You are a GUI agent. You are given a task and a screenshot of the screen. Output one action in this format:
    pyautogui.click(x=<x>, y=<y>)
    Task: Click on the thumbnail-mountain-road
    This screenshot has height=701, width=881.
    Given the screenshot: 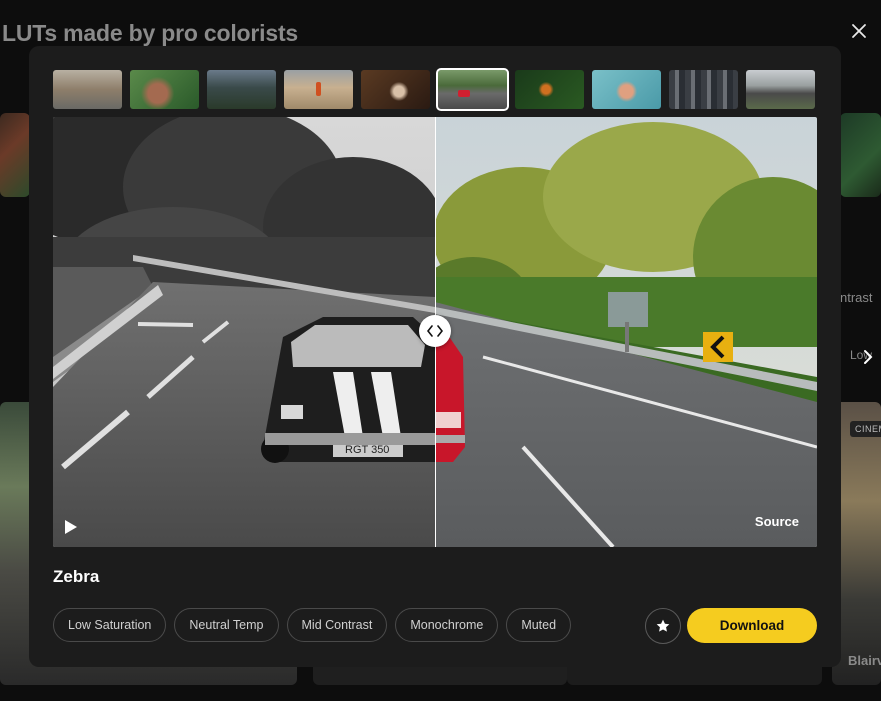 What is the action you would take?
    pyautogui.click(x=241, y=89)
    